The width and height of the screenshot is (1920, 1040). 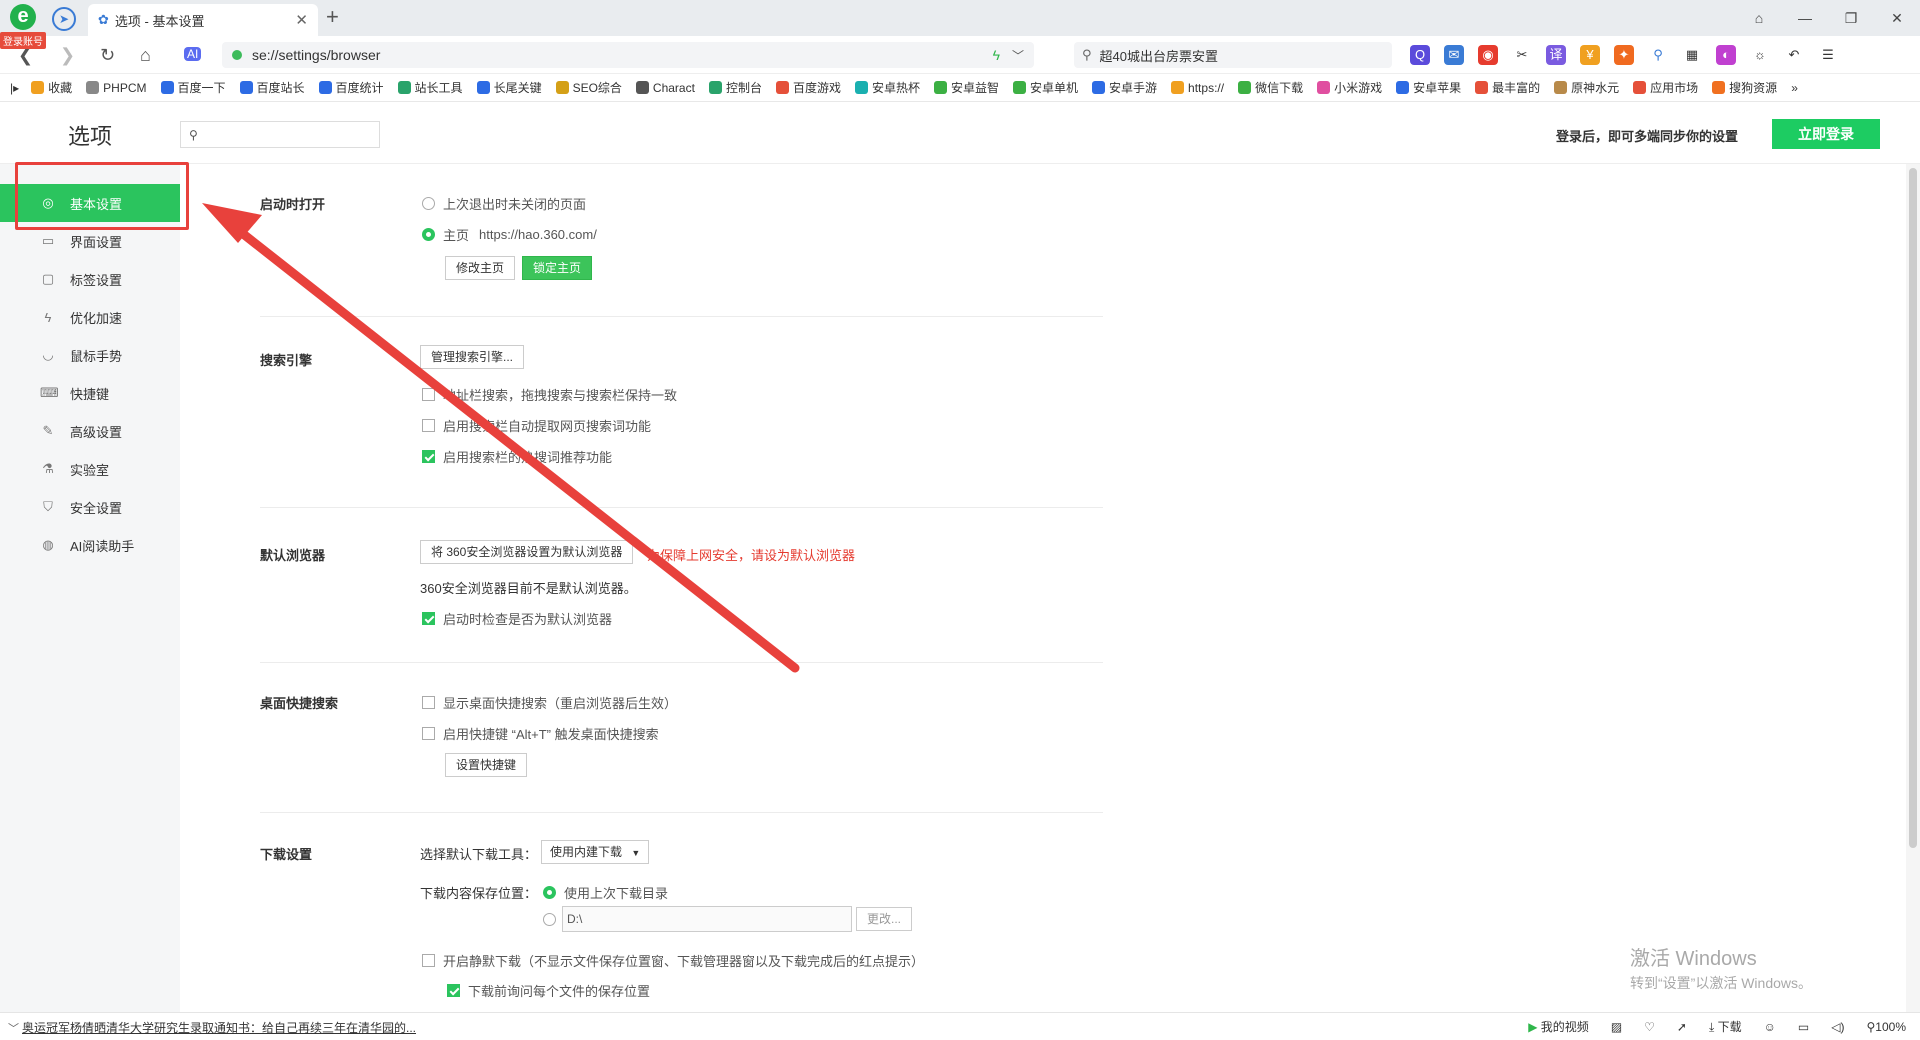 I want to click on checkbox-ask-location: 下载前询问每个文件的保存位置, so click(x=548, y=990).